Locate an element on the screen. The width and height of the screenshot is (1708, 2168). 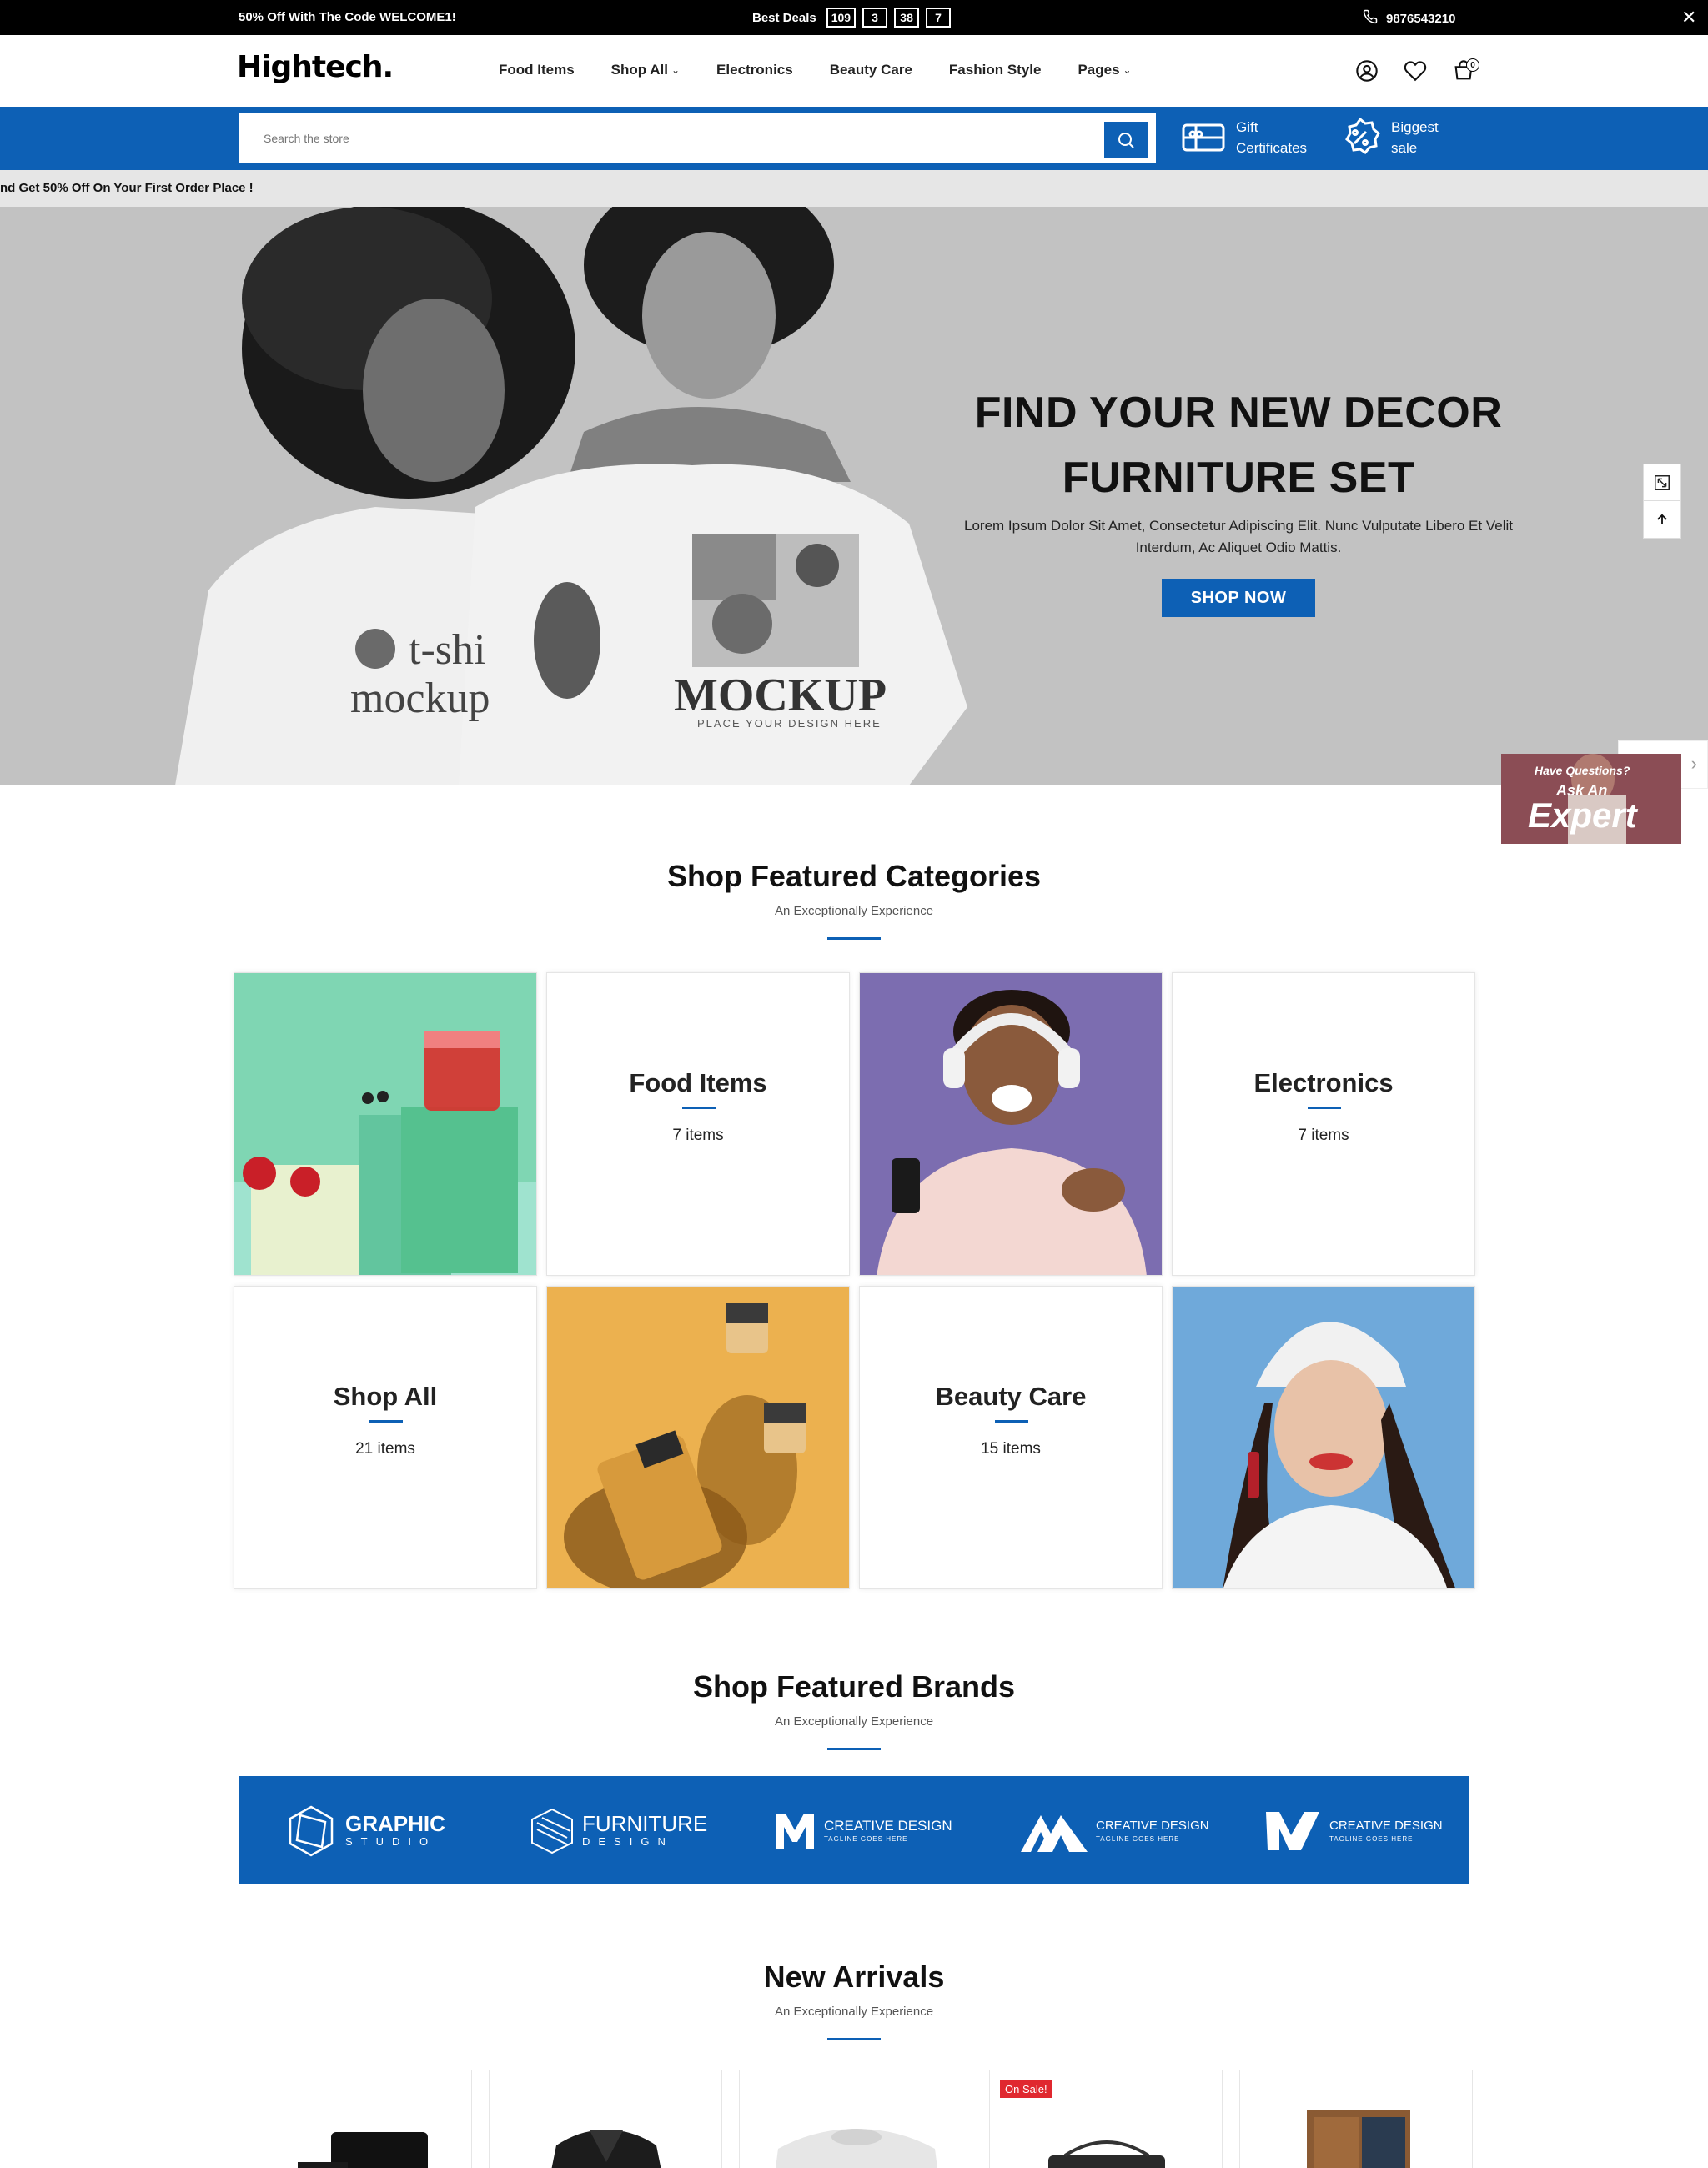
cart-bag-icon: 0 is located at coordinates (1464, 71).